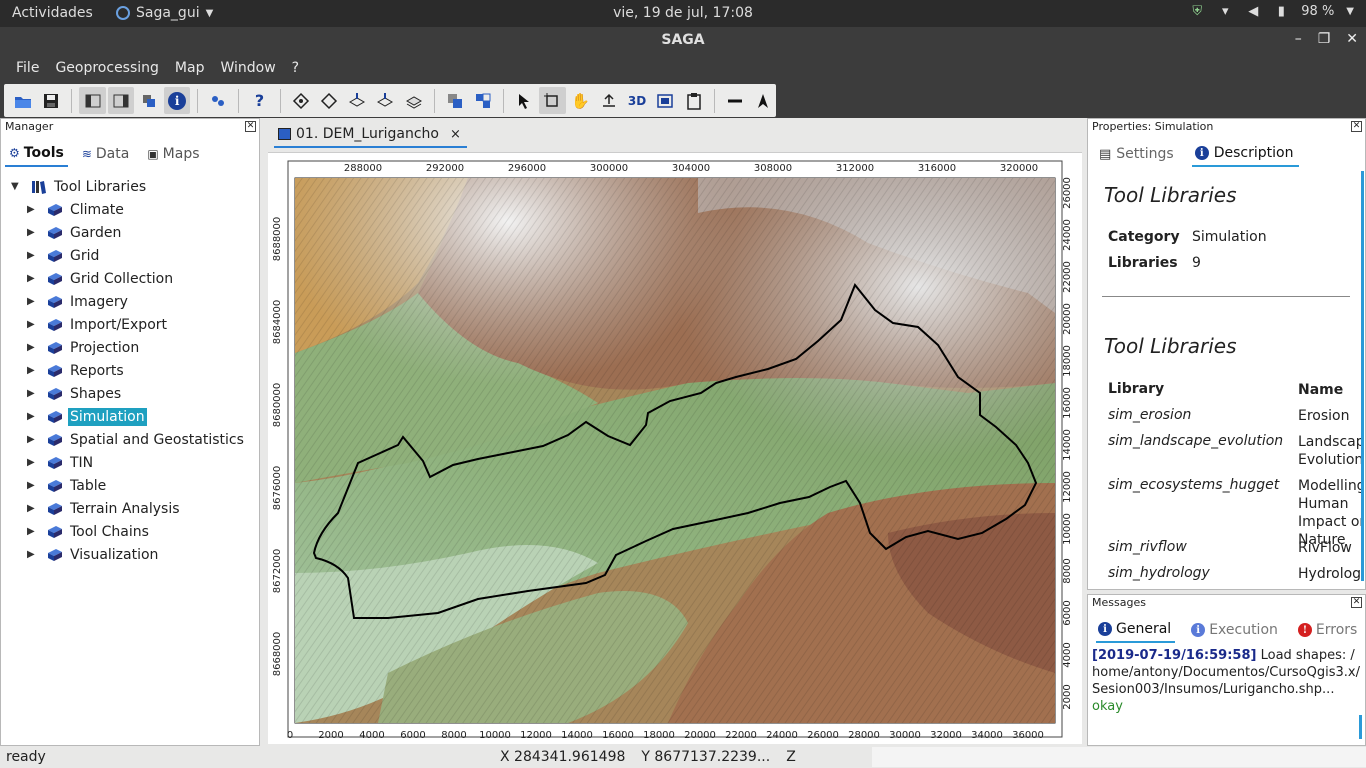 This screenshot has height=768, width=1366. Describe the element at coordinates (735, 100) in the screenshot. I see `scale-bar-icon` at that location.